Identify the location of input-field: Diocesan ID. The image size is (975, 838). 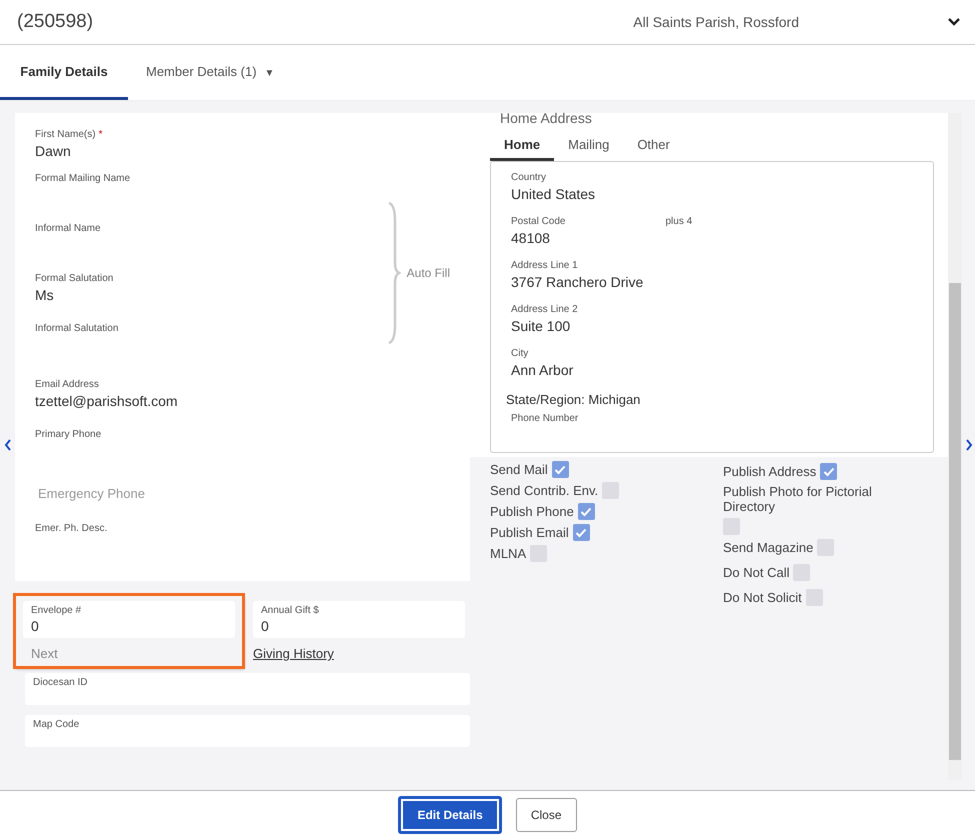
(247, 689).